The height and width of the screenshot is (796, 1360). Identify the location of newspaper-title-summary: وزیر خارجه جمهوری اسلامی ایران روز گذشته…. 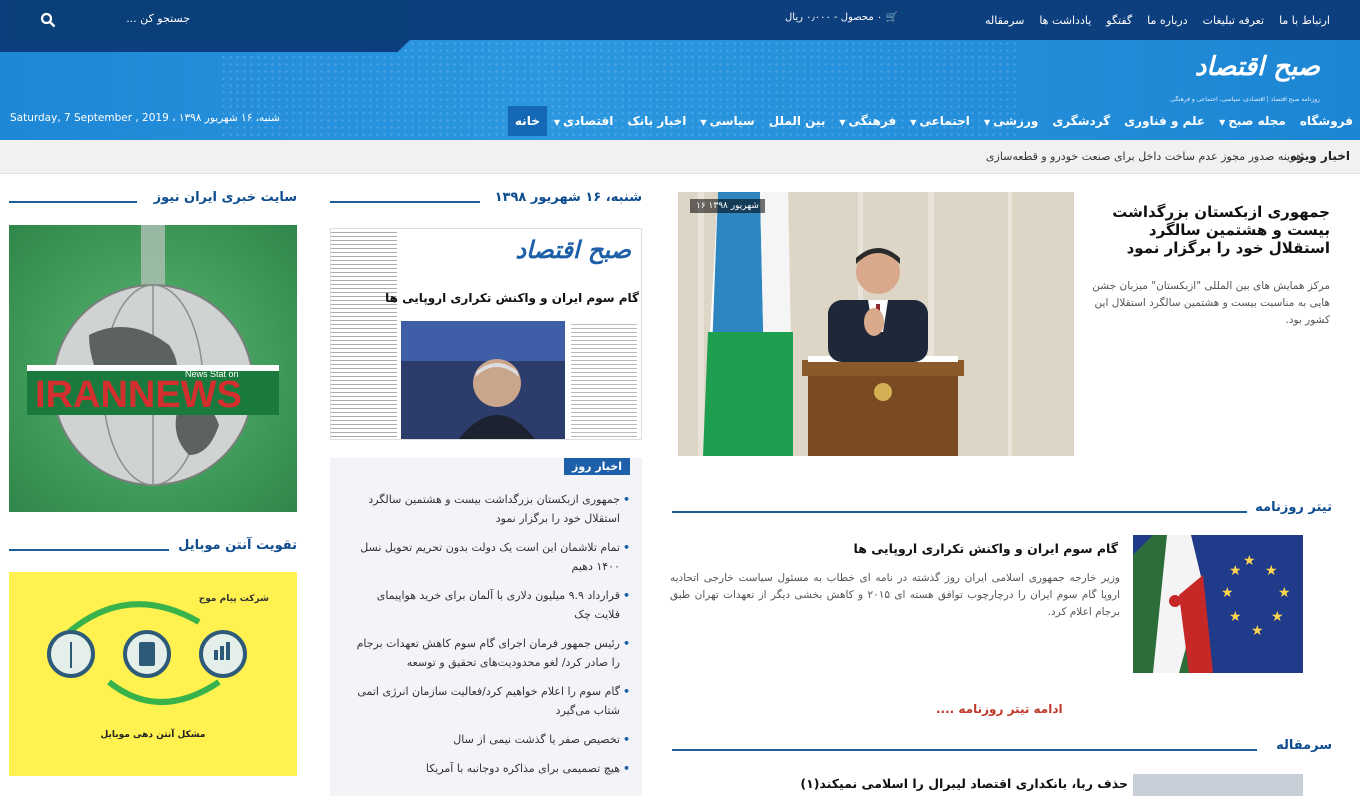
(895, 595).